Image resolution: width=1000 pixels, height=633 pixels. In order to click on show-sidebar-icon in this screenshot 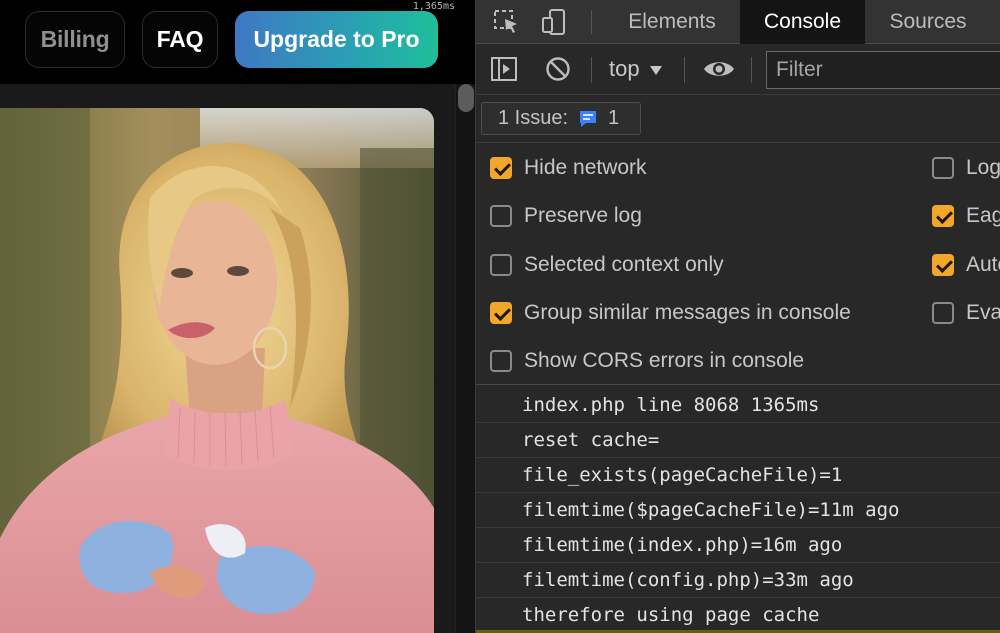, I will do `click(505, 69)`.